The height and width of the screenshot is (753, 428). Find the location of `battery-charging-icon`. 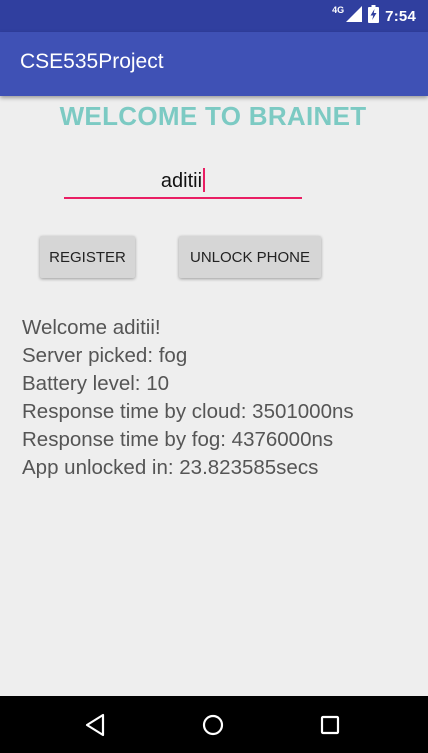

battery-charging-icon is located at coordinates (374, 16).